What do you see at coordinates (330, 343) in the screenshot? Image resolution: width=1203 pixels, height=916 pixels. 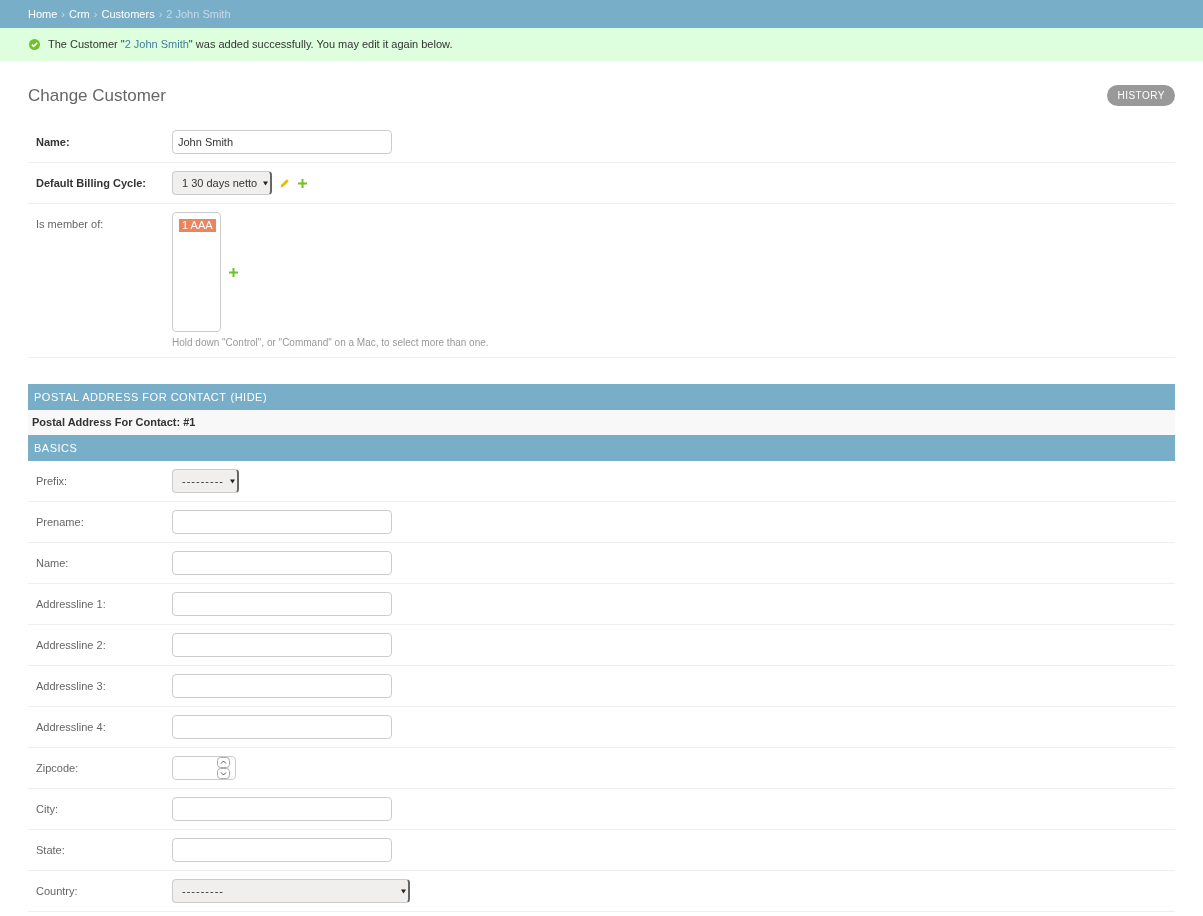 I see `help-text: Hold down "Control", or "Command" on a Mac, to select more than one.` at bounding box center [330, 343].